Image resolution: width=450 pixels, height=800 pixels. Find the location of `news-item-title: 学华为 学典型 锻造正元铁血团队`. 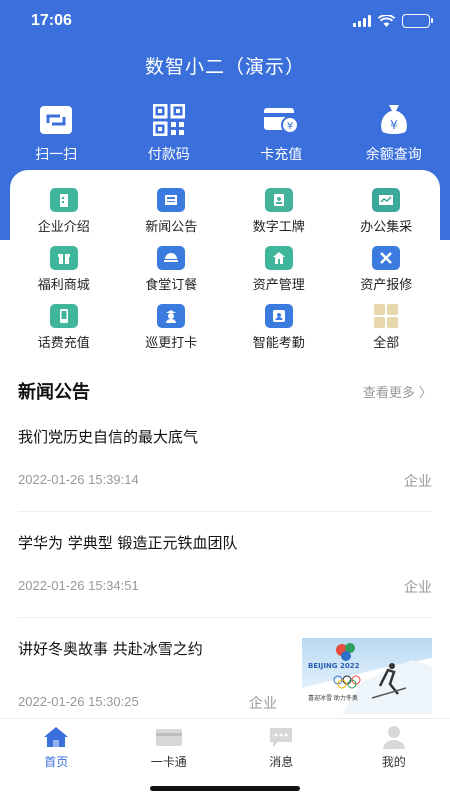

news-item-title: 学华为 学典型 锻造正元铁血团队 is located at coordinates (128, 543).